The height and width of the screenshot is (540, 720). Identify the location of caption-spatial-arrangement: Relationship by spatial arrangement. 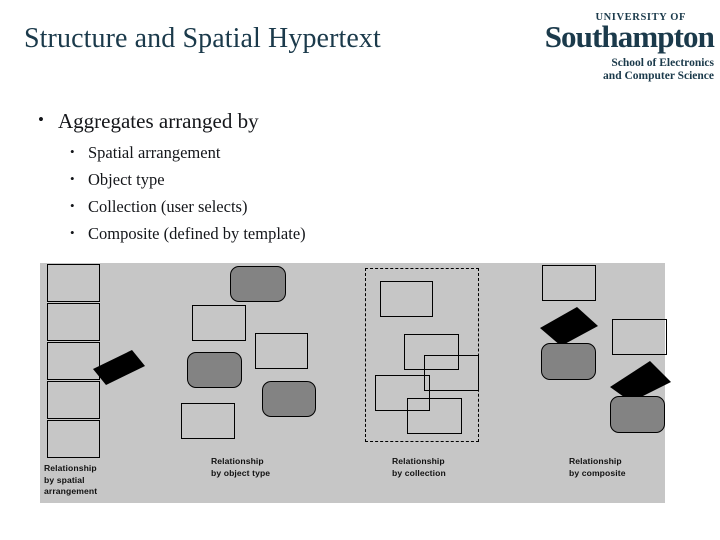
(71, 479).